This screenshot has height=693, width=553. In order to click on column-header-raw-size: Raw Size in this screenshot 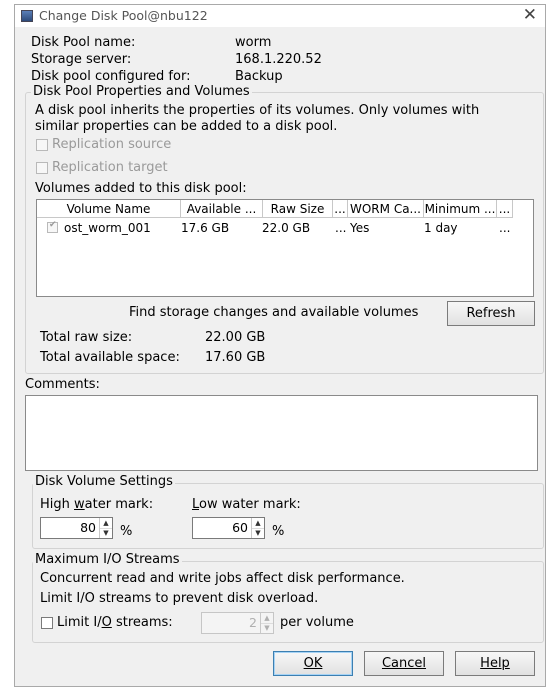, I will do `click(298, 209)`.